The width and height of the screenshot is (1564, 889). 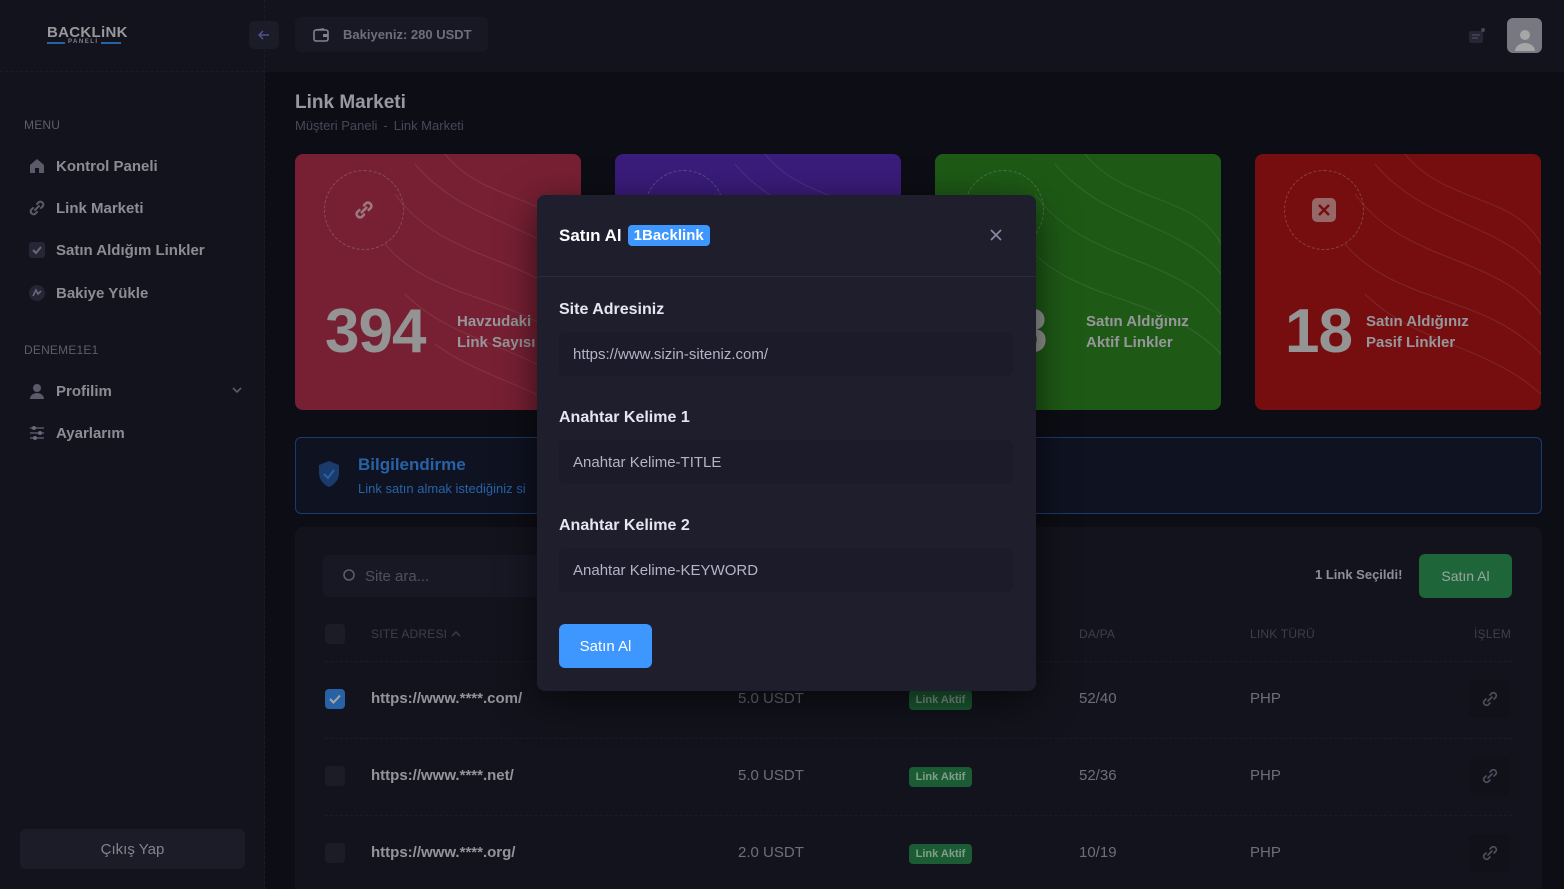 What do you see at coordinates (786, 236) in the screenshot?
I see `modal-header: Satın Al 1Backlink` at bounding box center [786, 236].